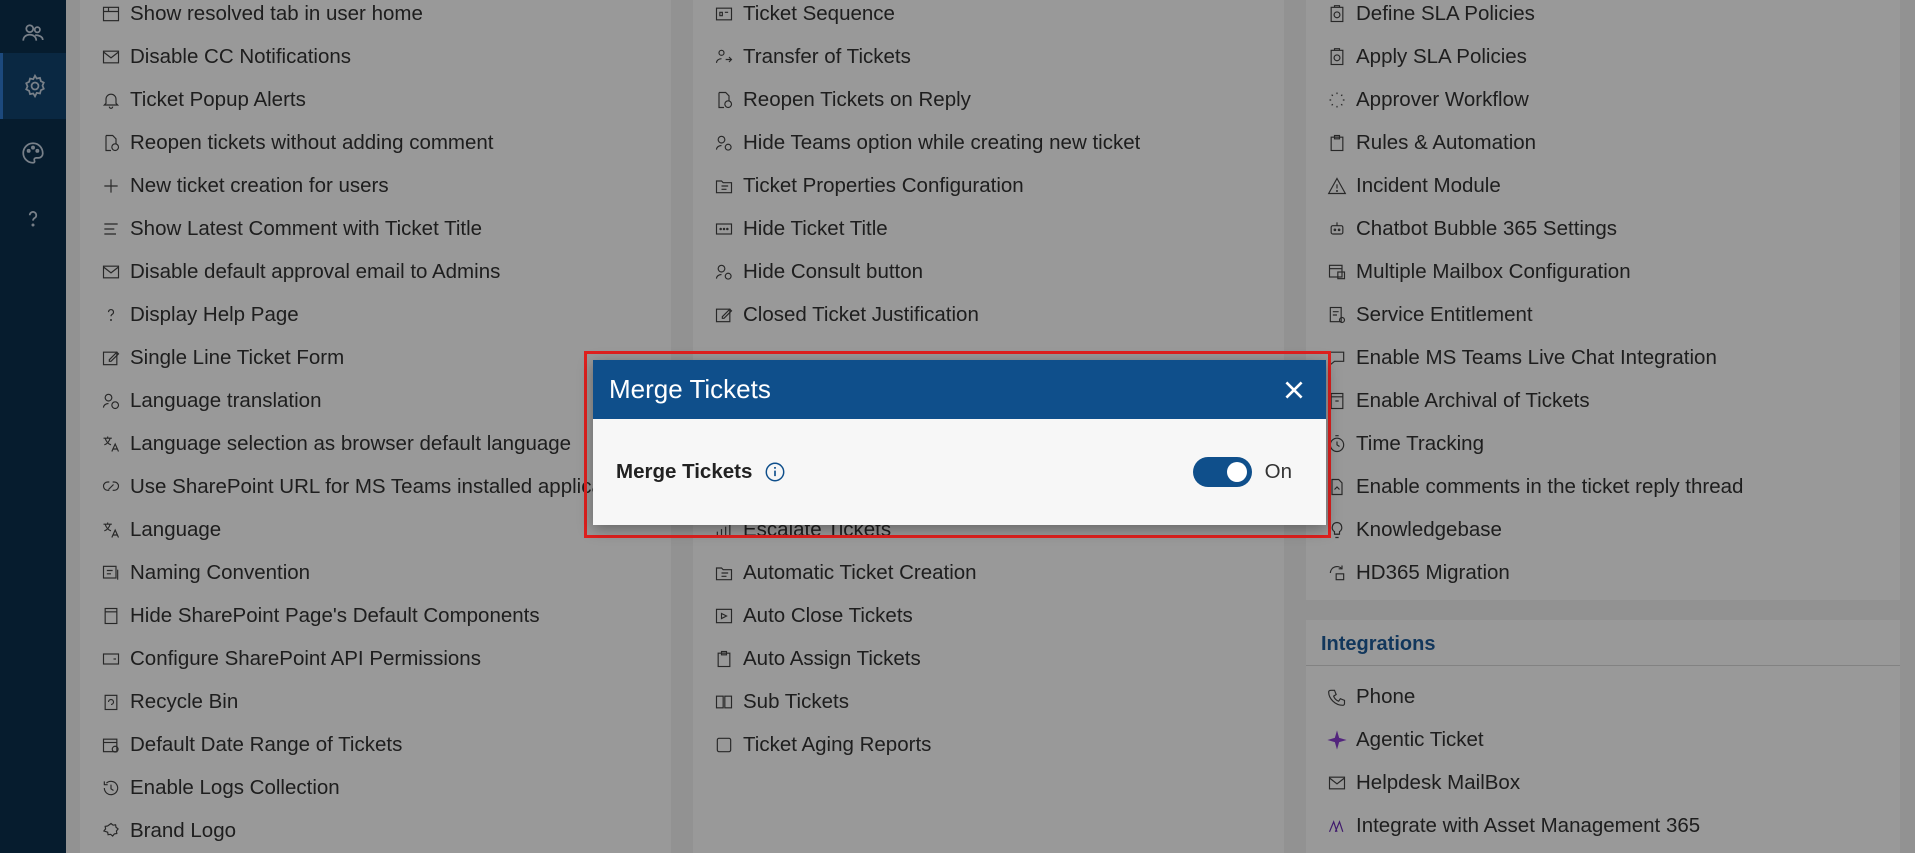 This screenshot has height=853, width=1915. I want to click on toggle-knob, so click(1236, 472).